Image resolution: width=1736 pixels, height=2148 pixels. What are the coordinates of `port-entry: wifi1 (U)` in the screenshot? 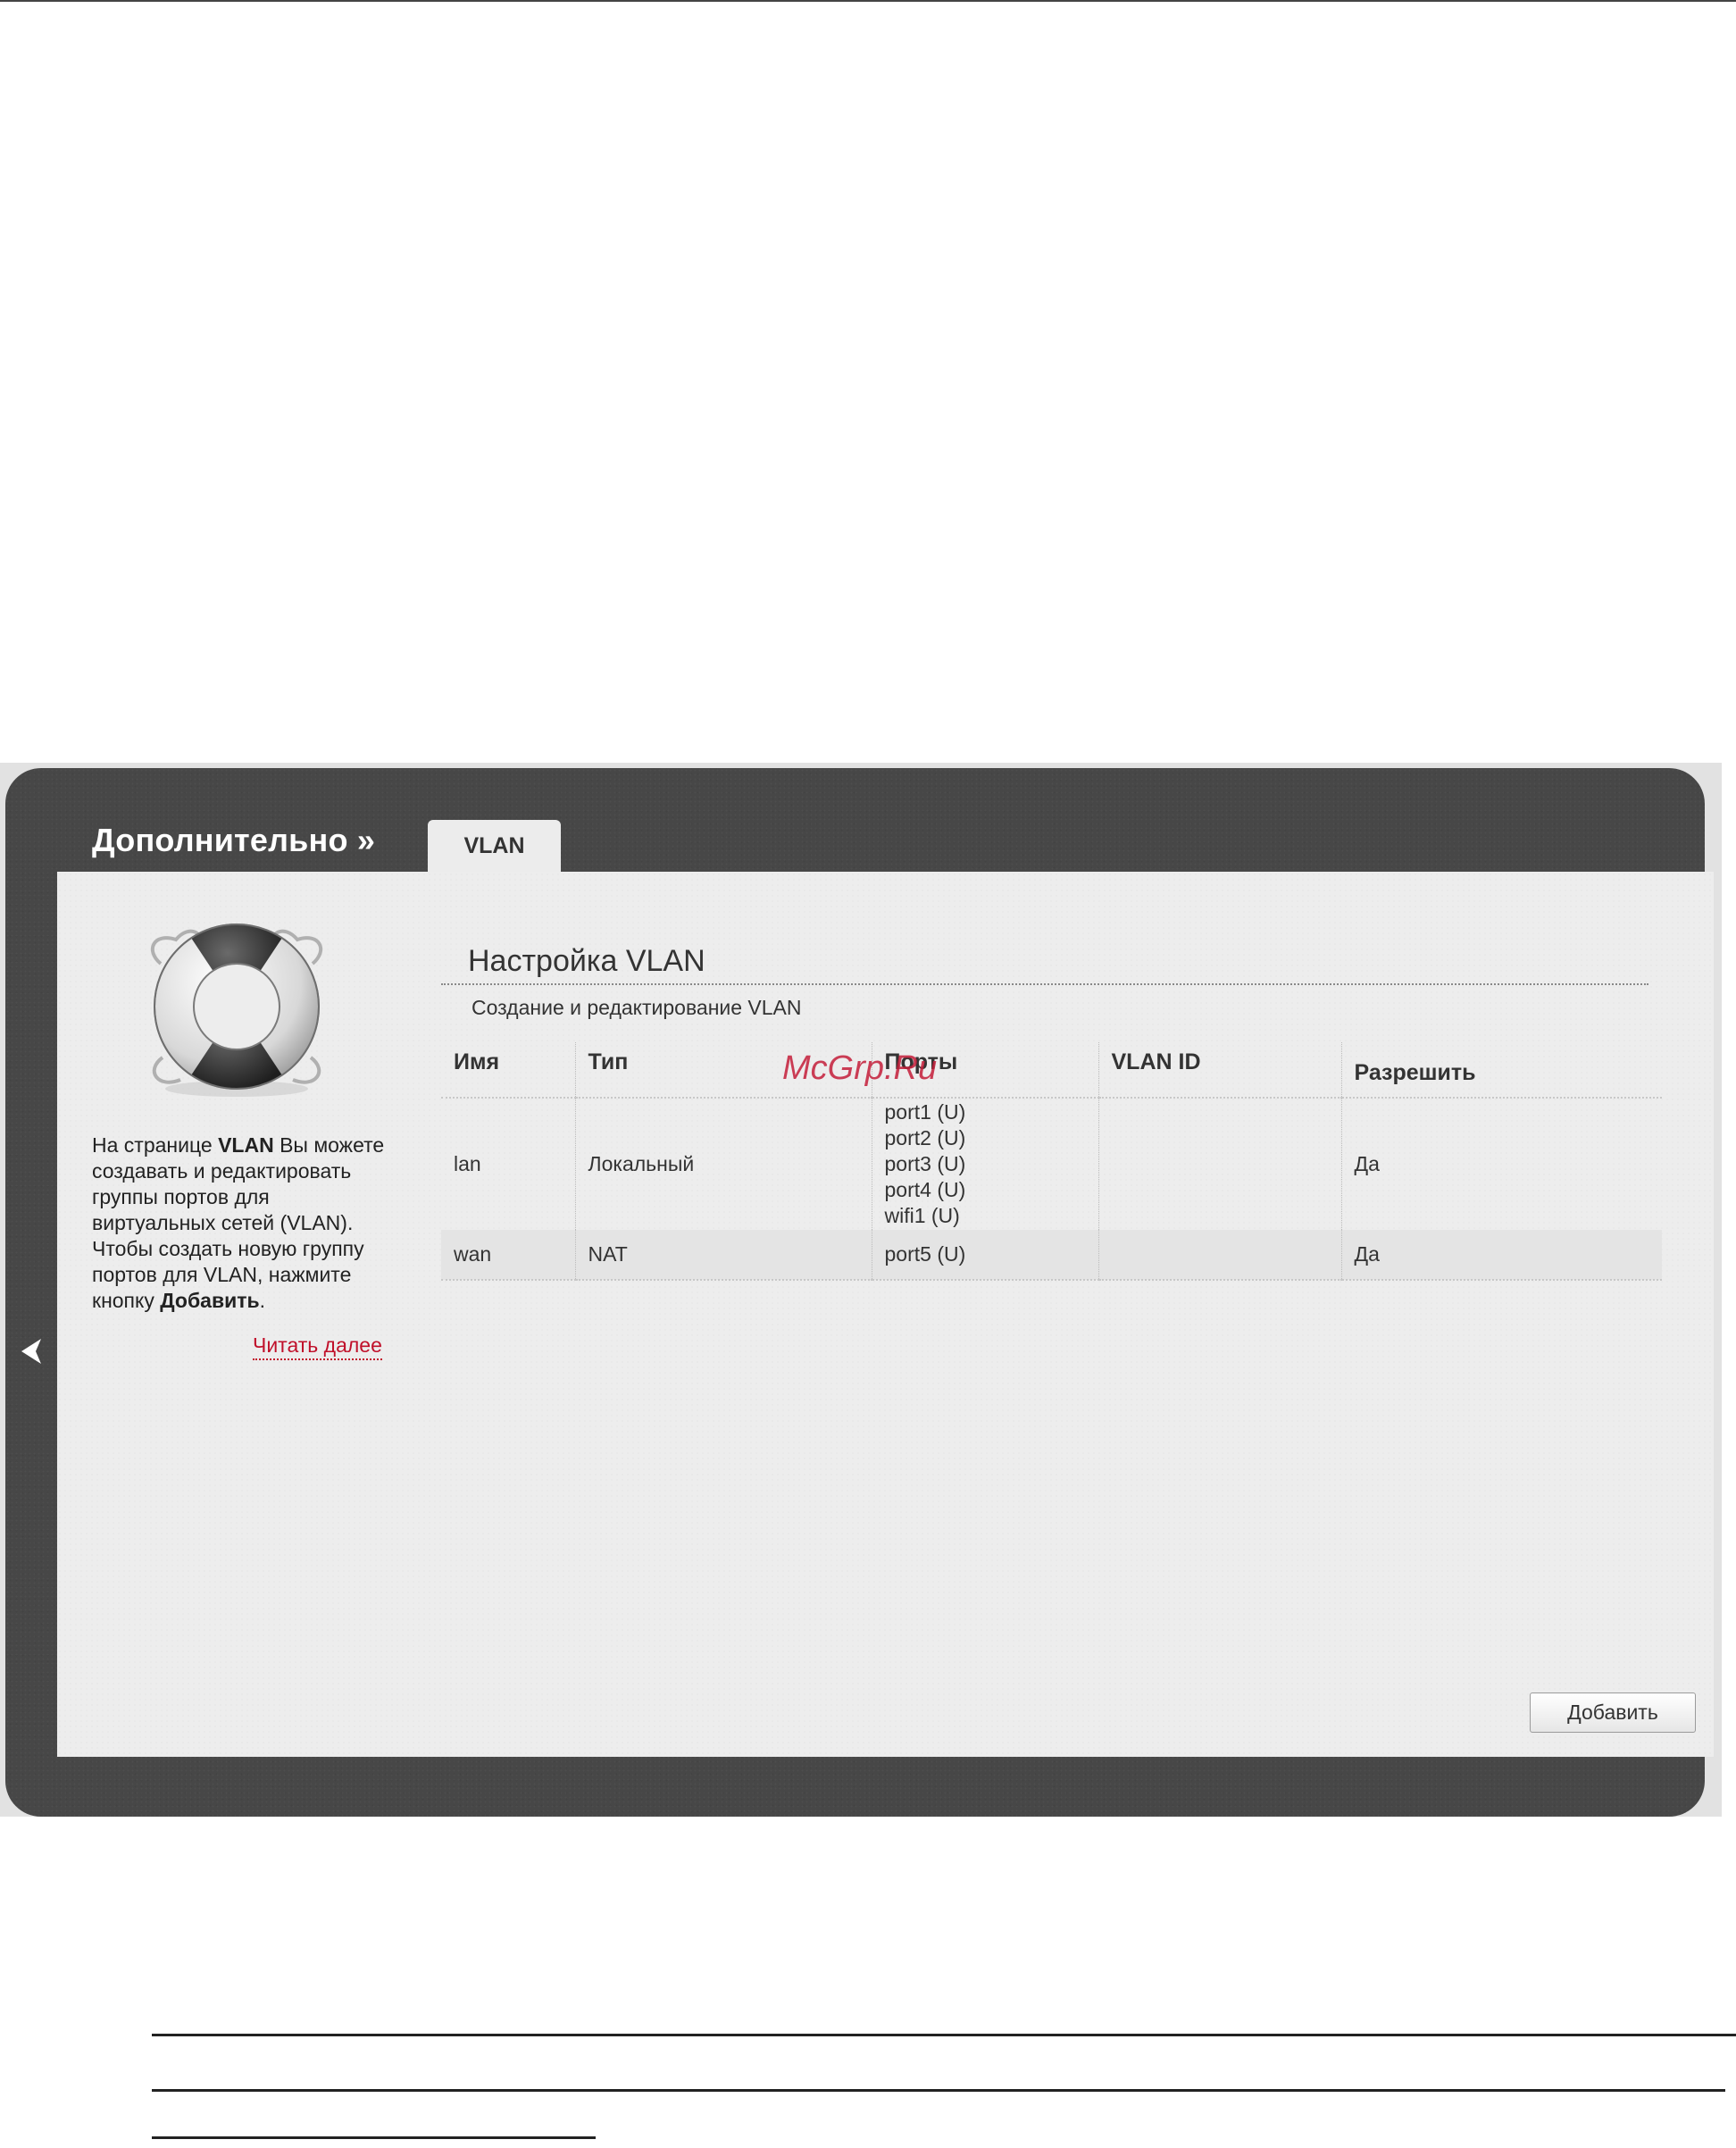 It's located at (922, 1216).